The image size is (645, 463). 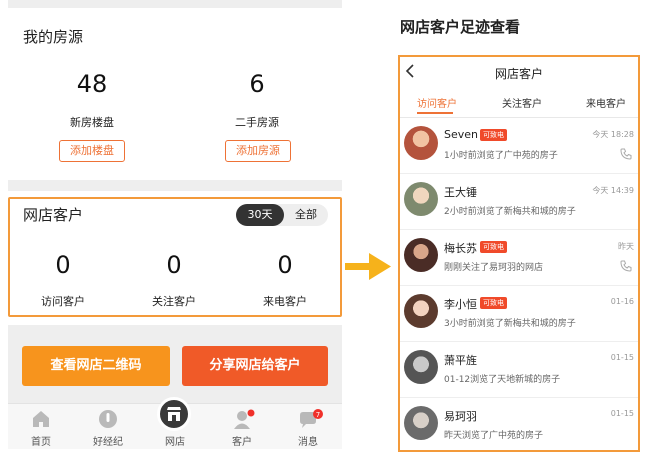 I want to click on tab-call-customers: 来电客户, so click(x=606, y=102).